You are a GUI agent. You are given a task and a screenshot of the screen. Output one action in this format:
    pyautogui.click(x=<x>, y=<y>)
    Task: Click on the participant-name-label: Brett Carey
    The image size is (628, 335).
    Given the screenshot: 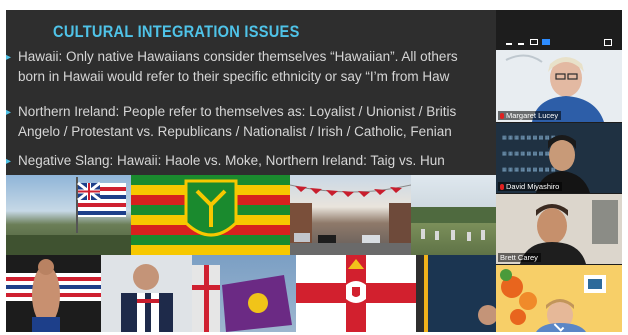 What is the action you would take?
    pyautogui.click(x=519, y=257)
    